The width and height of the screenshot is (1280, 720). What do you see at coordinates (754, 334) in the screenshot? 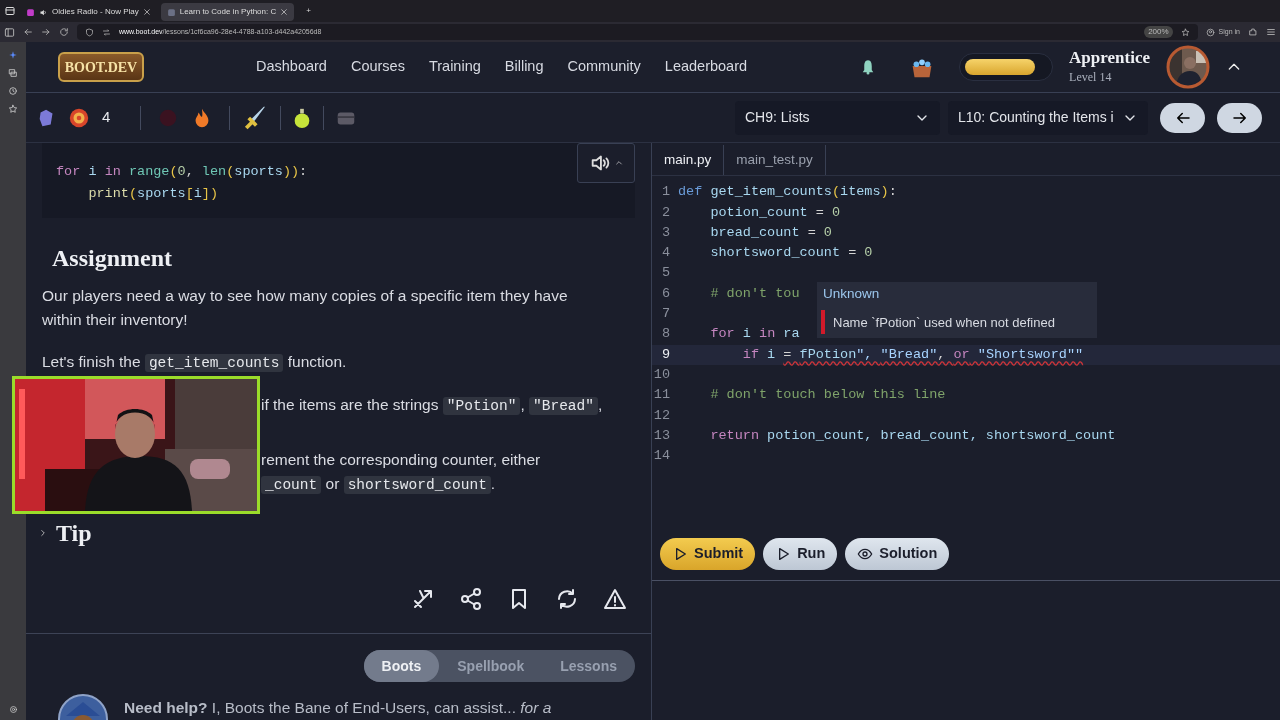
I see `code-line: for i in ra` at bounding box center [754, 334].